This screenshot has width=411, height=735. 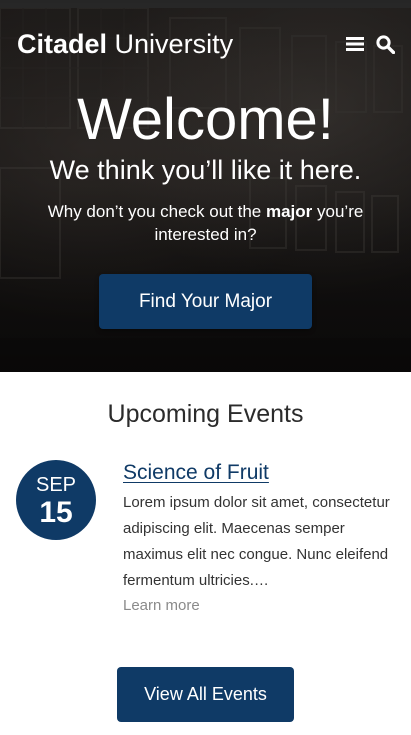 I want to click on hero-subtext-bold: major, so click(x=289, y=211).